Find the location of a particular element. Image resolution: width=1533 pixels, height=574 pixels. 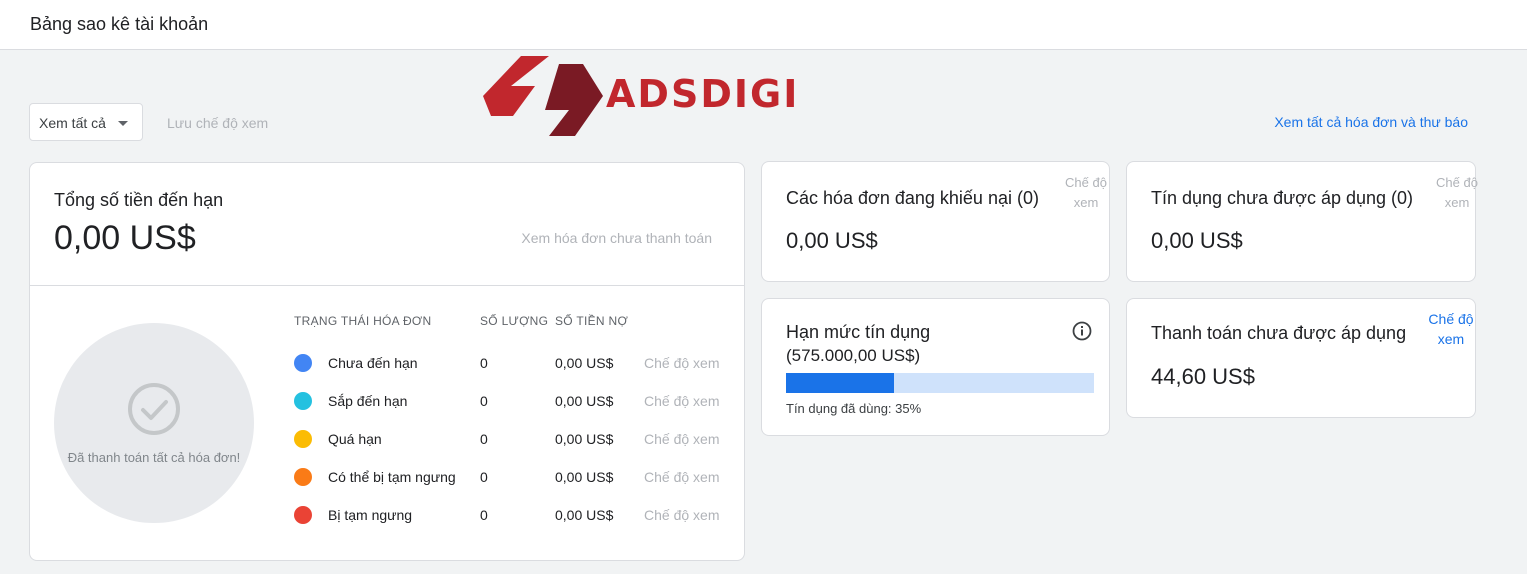

view-filter-dropdown: Xem tất cả is located at coordinates (86, 122).